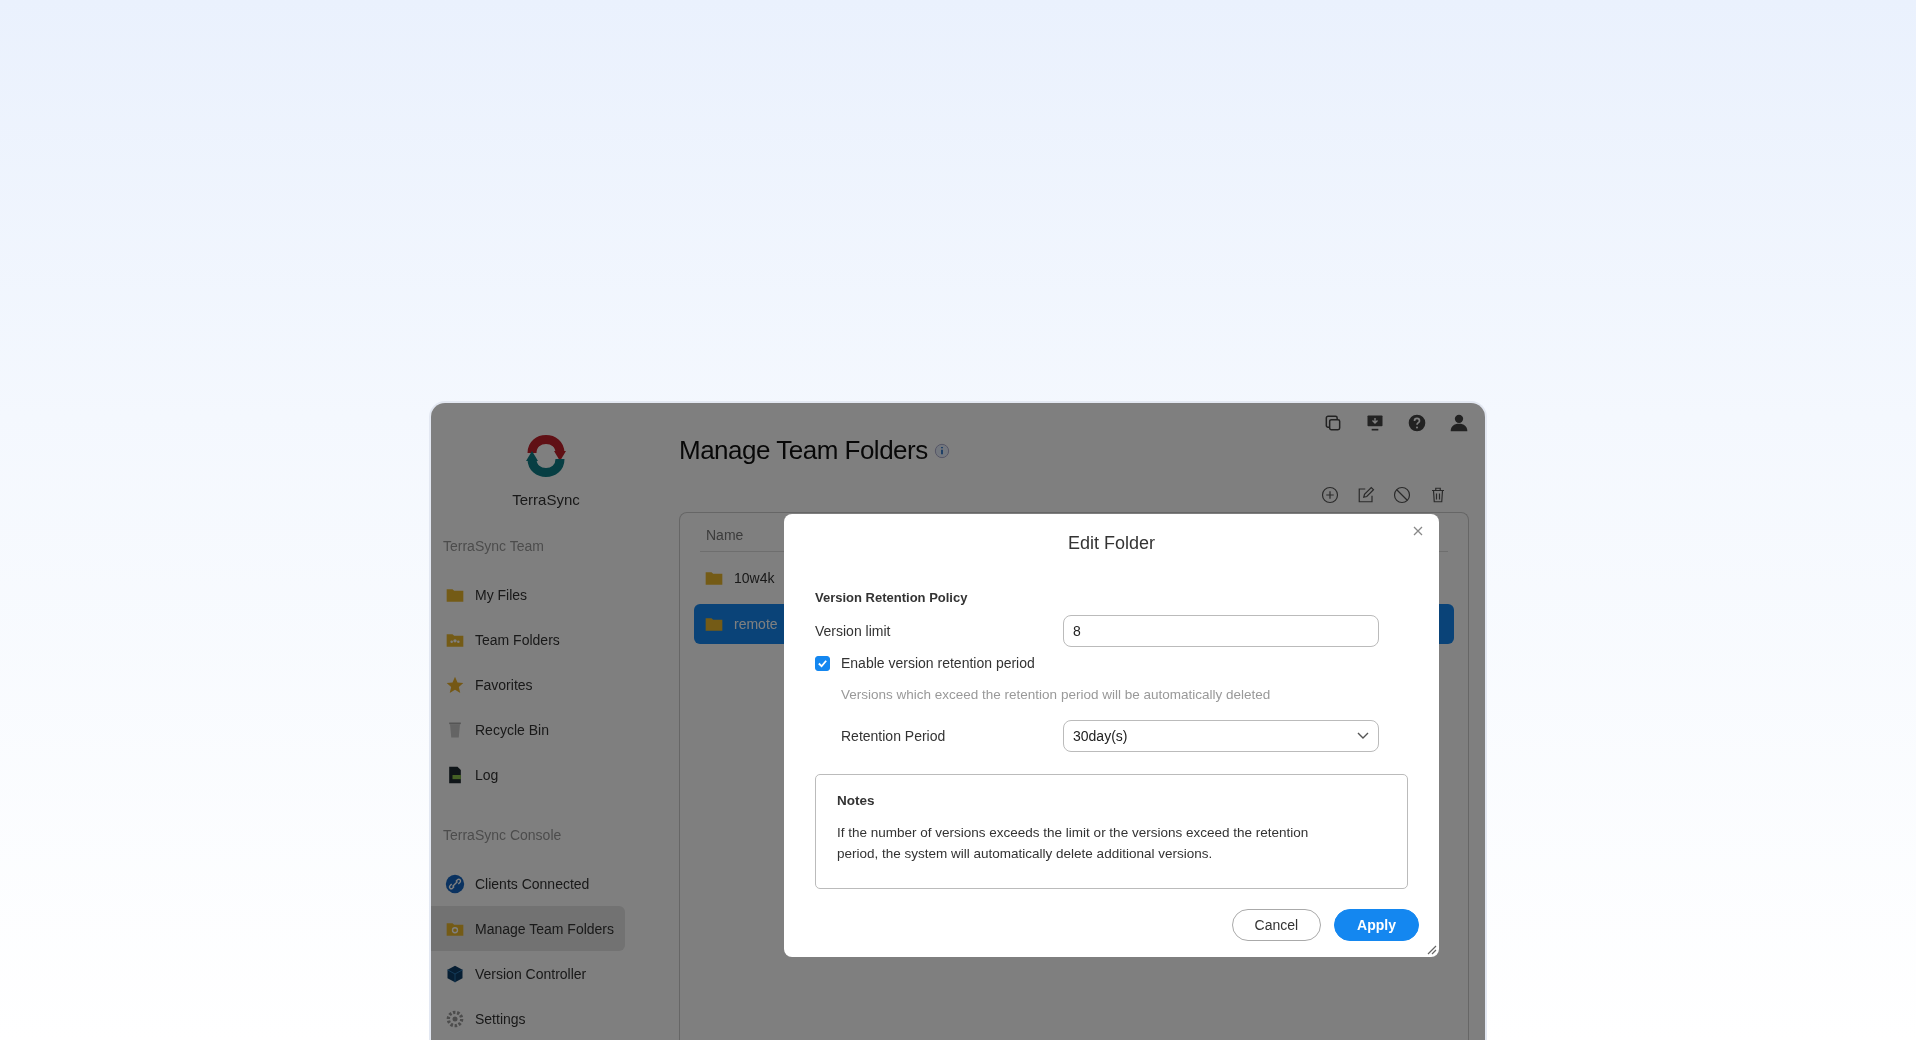 This screenshot has height=1040, width=1916. Describe the element at coordinates (856, 800) in the screenshot. I see `notes-title: Notes` at that location.